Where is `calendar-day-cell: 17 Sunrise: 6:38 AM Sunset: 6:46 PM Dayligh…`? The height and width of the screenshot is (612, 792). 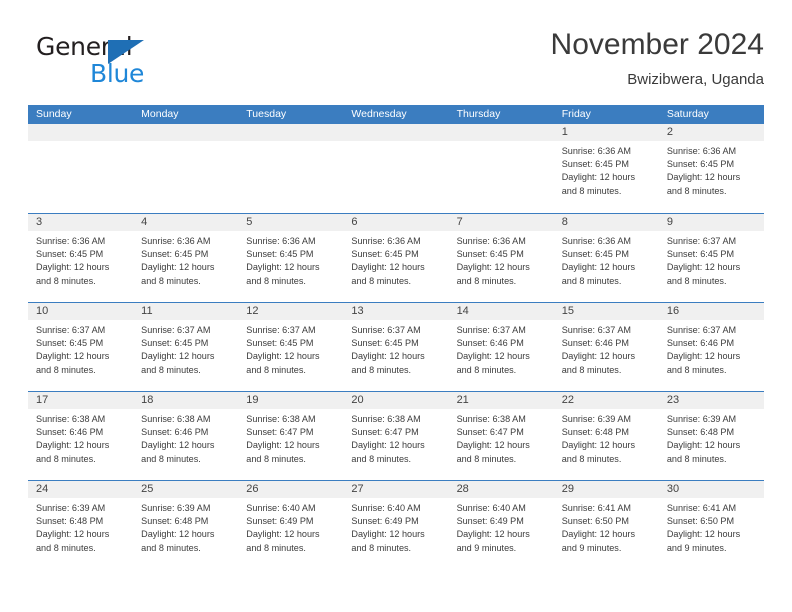 calendar-day-cell: 17 Sunrise: 6:38 AM Sunset: 6:46 PM Dayligh… is located at coordinates (81, 436).